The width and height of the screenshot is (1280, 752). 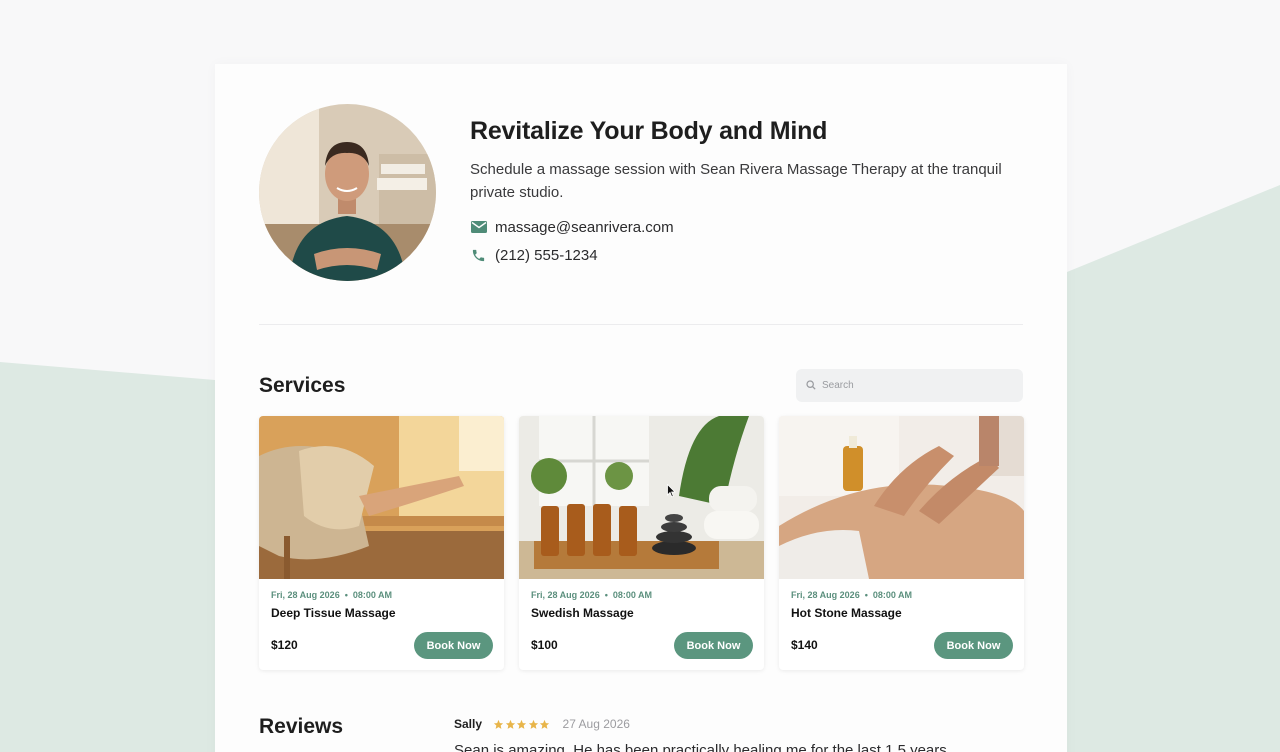 I want to click on rating-stars, so click(x=522, y=724).